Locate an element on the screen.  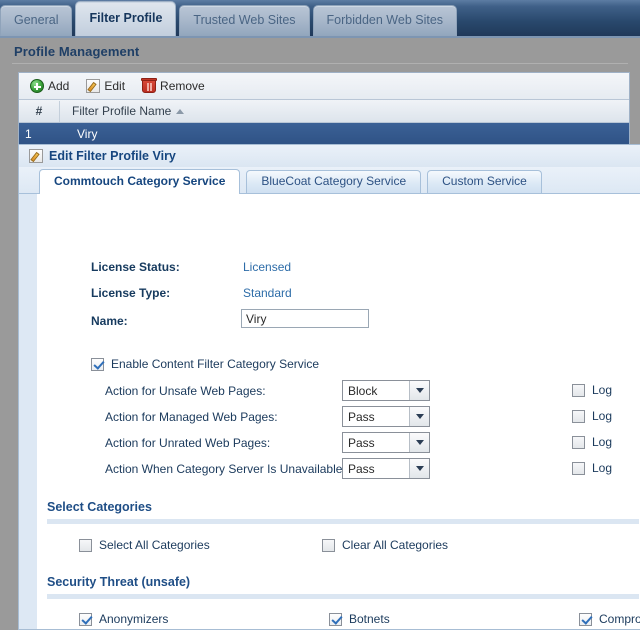
row-profile-name: Viry is located at coordinates (87, 134).